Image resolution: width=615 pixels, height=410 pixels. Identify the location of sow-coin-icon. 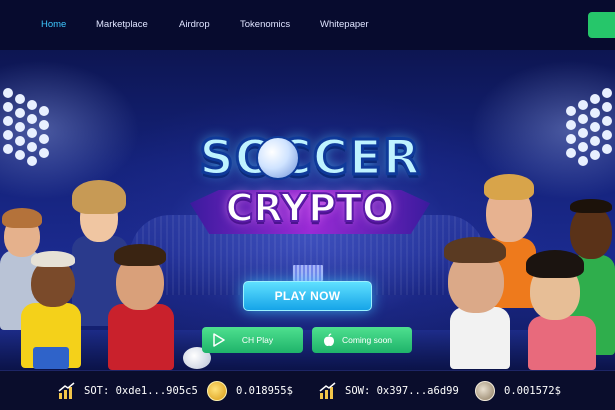
(485, 391).